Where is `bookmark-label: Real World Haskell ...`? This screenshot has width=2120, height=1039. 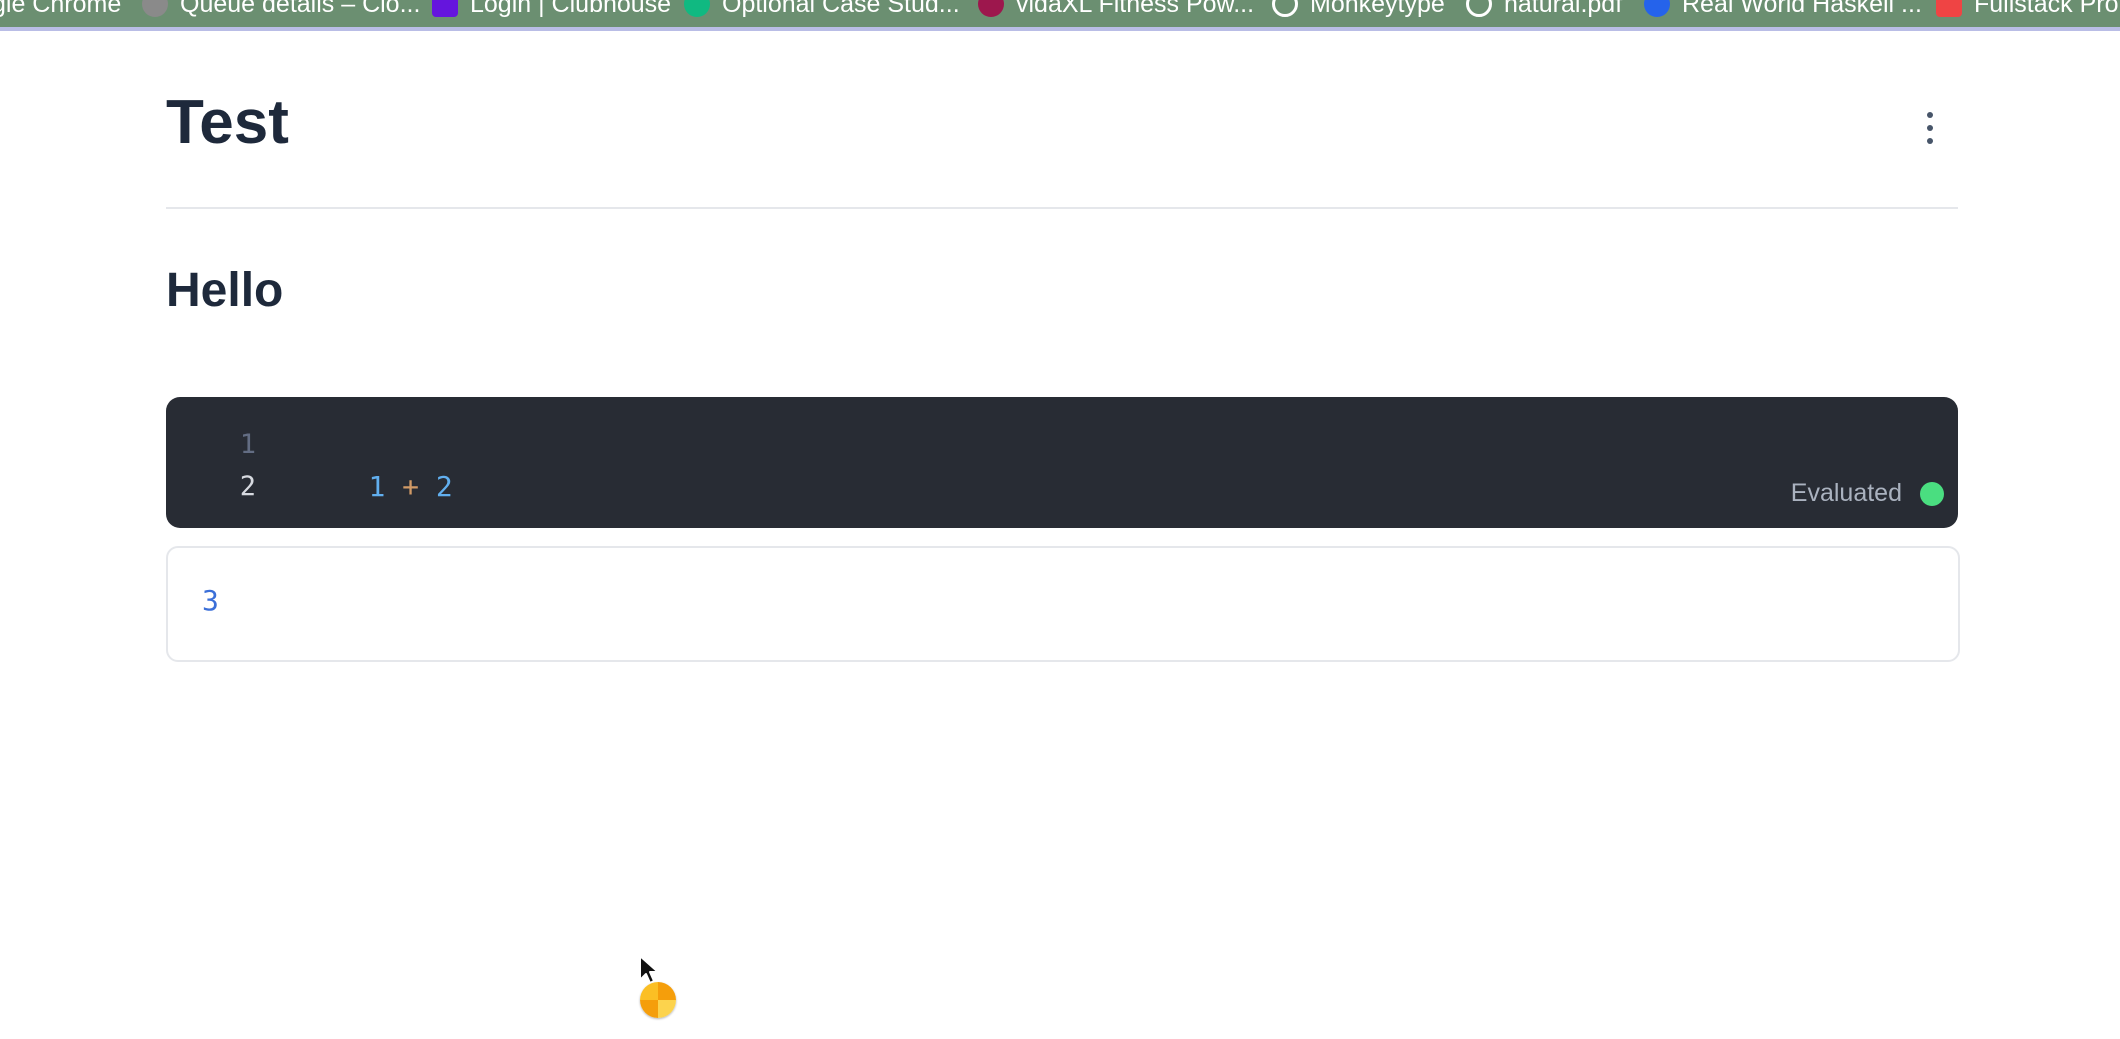
bookmark-label: Real World Haskell ... is located at coordinates (1802, 9).